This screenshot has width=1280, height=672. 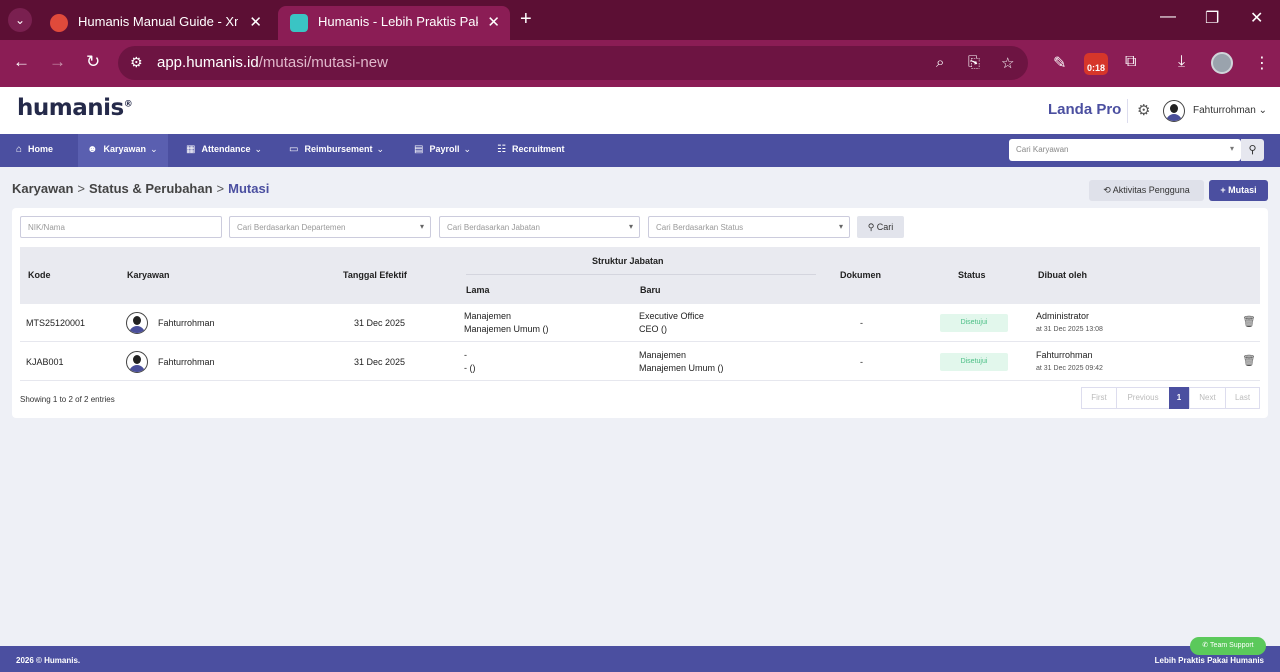 What do you see at coordinates (19, 149) in the screenshot?
I see `home-icon: ⌂` at bounding box center [19, 149].